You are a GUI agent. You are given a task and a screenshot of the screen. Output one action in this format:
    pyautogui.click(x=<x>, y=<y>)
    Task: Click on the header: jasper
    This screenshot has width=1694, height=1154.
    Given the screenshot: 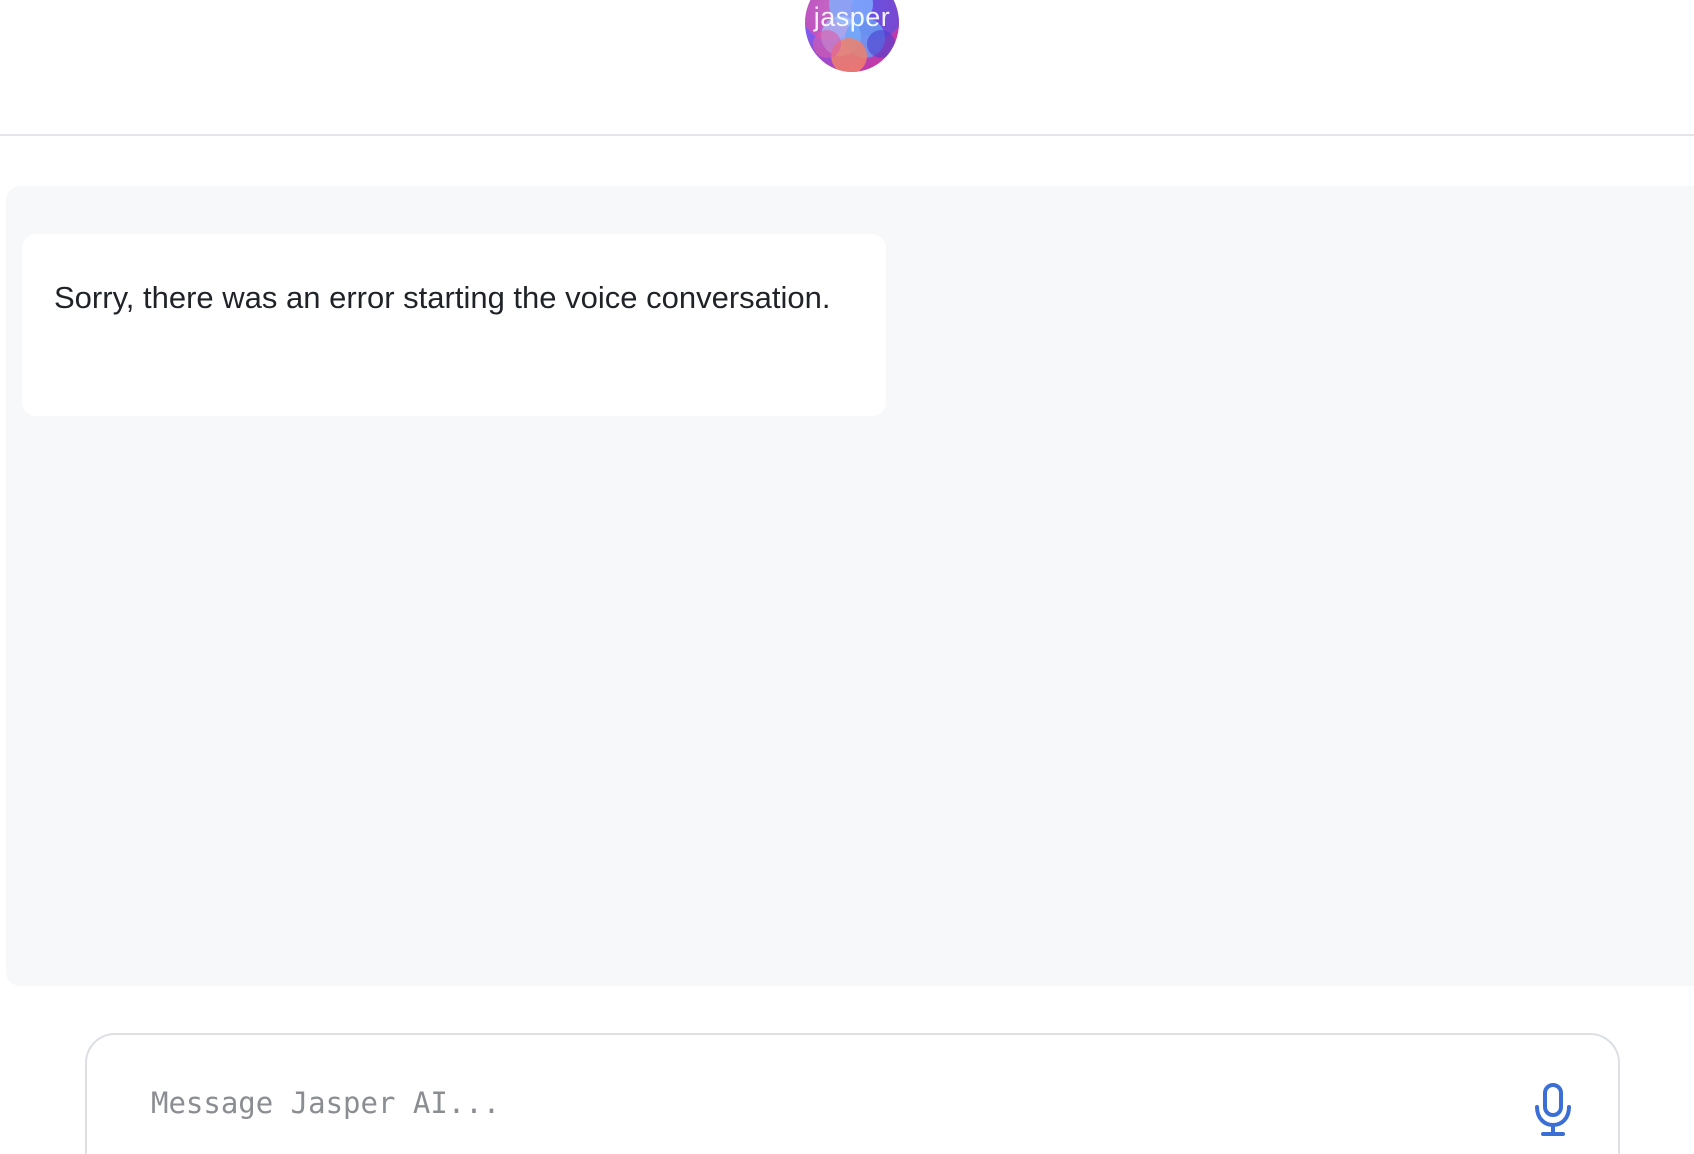 What is the action you would take?
    pyautogui.click(x=847, y=68)
    